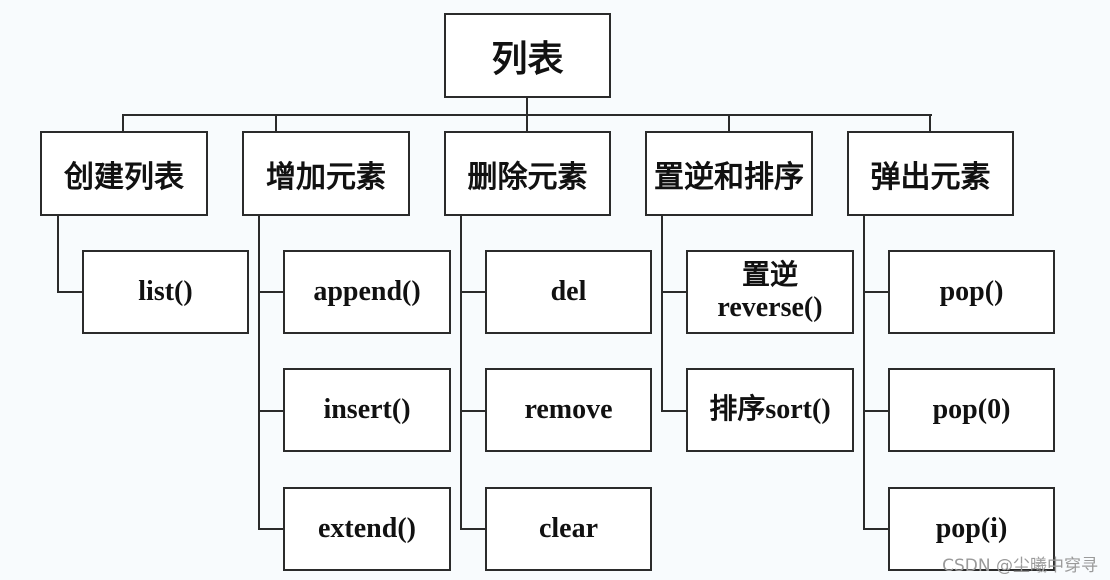 This screenshot has width=1110, height=580. I want to click on column-1-spine, so click(58, 254).